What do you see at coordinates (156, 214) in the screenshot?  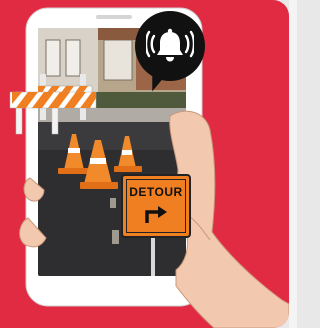 I see `turn-right-arrow-icon` at bounding box center [156, 214].